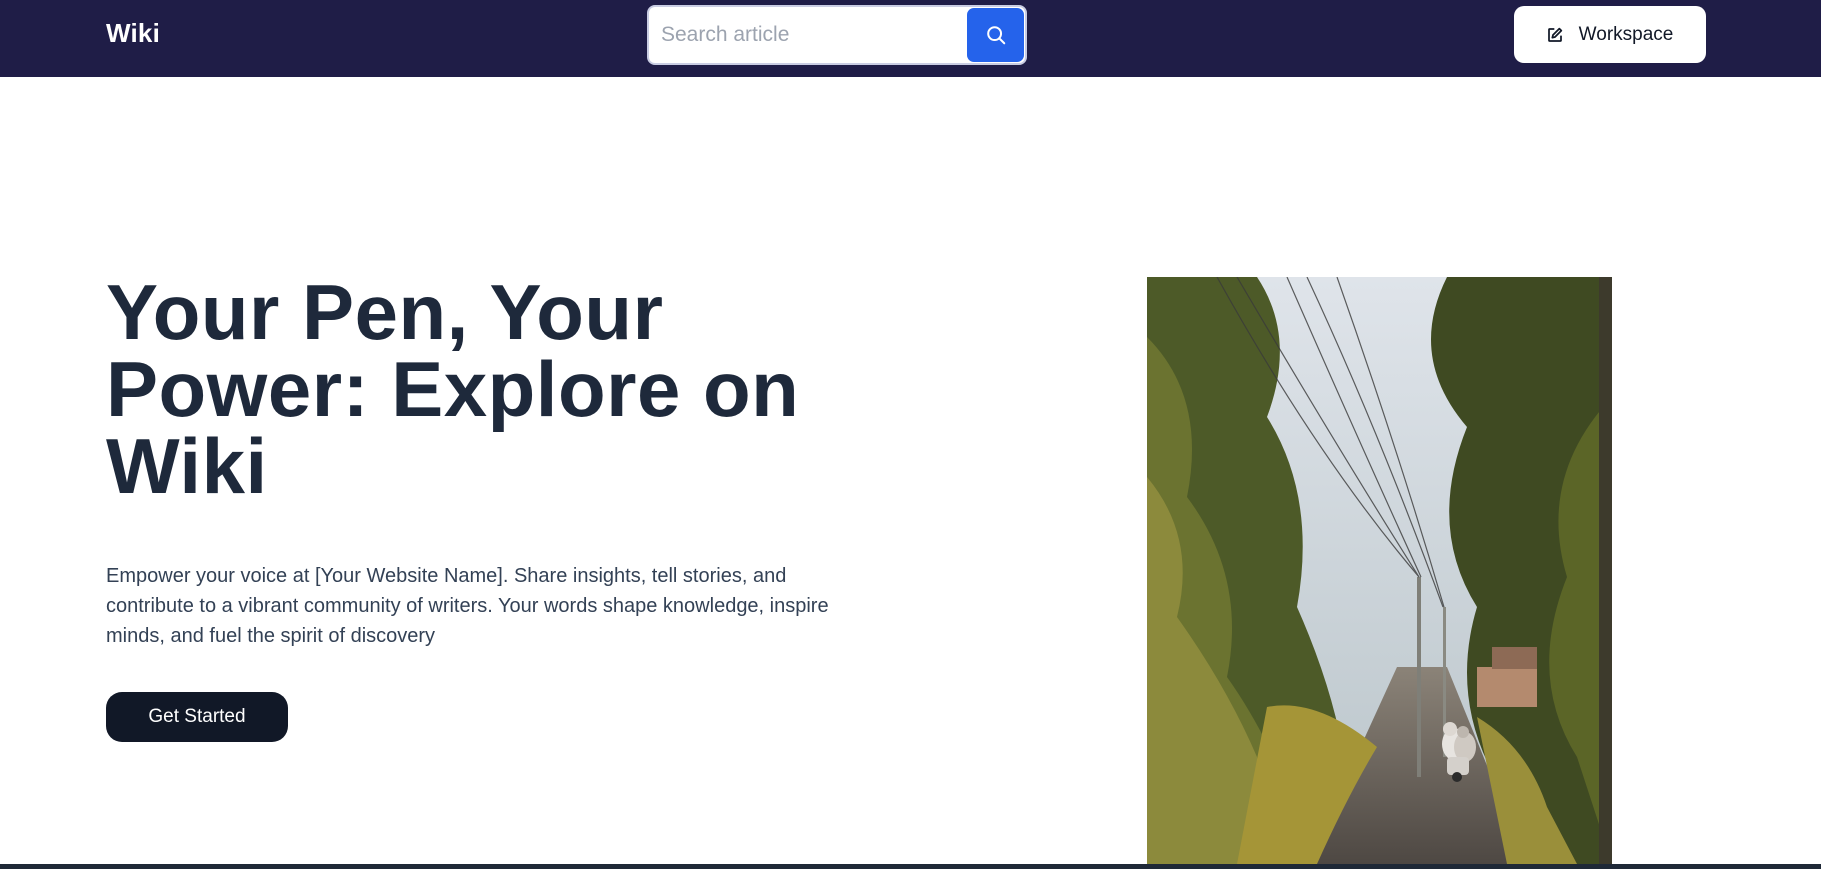 The height and width of the screenshot is (869, 1821). Describe the element at coordinates (806, 35) in the screenshot. I see `search-input` at that location.